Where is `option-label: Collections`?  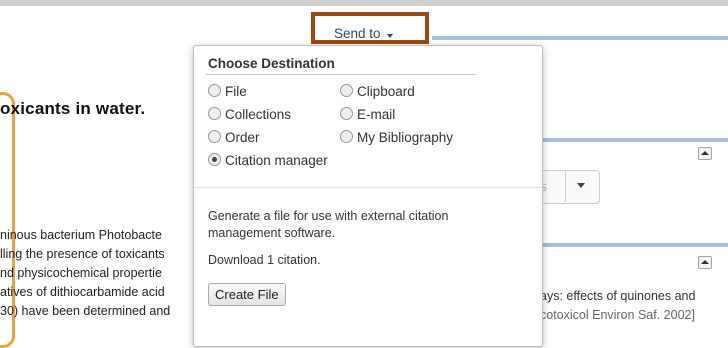 option-label: Collections is located at coordinates (258, 114).